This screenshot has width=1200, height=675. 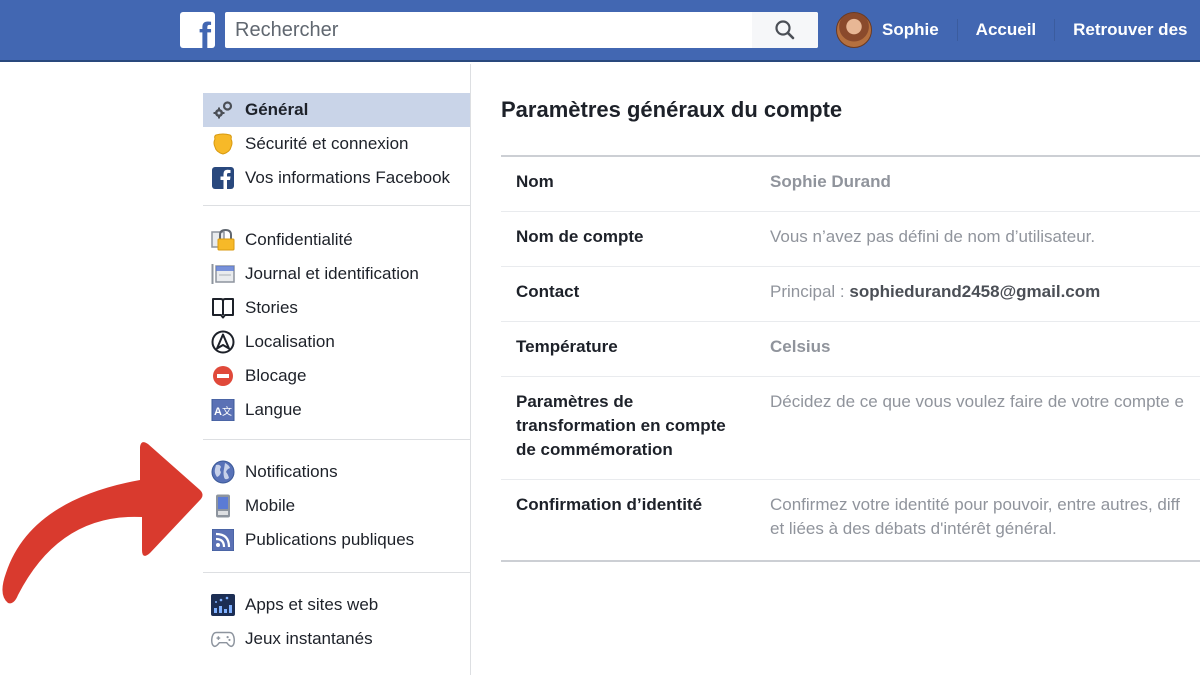 What do you see at coordinates (271, 307) in the screenshot?
I see `sidebar-item-label: Stories` at bounding box center [271, 307].